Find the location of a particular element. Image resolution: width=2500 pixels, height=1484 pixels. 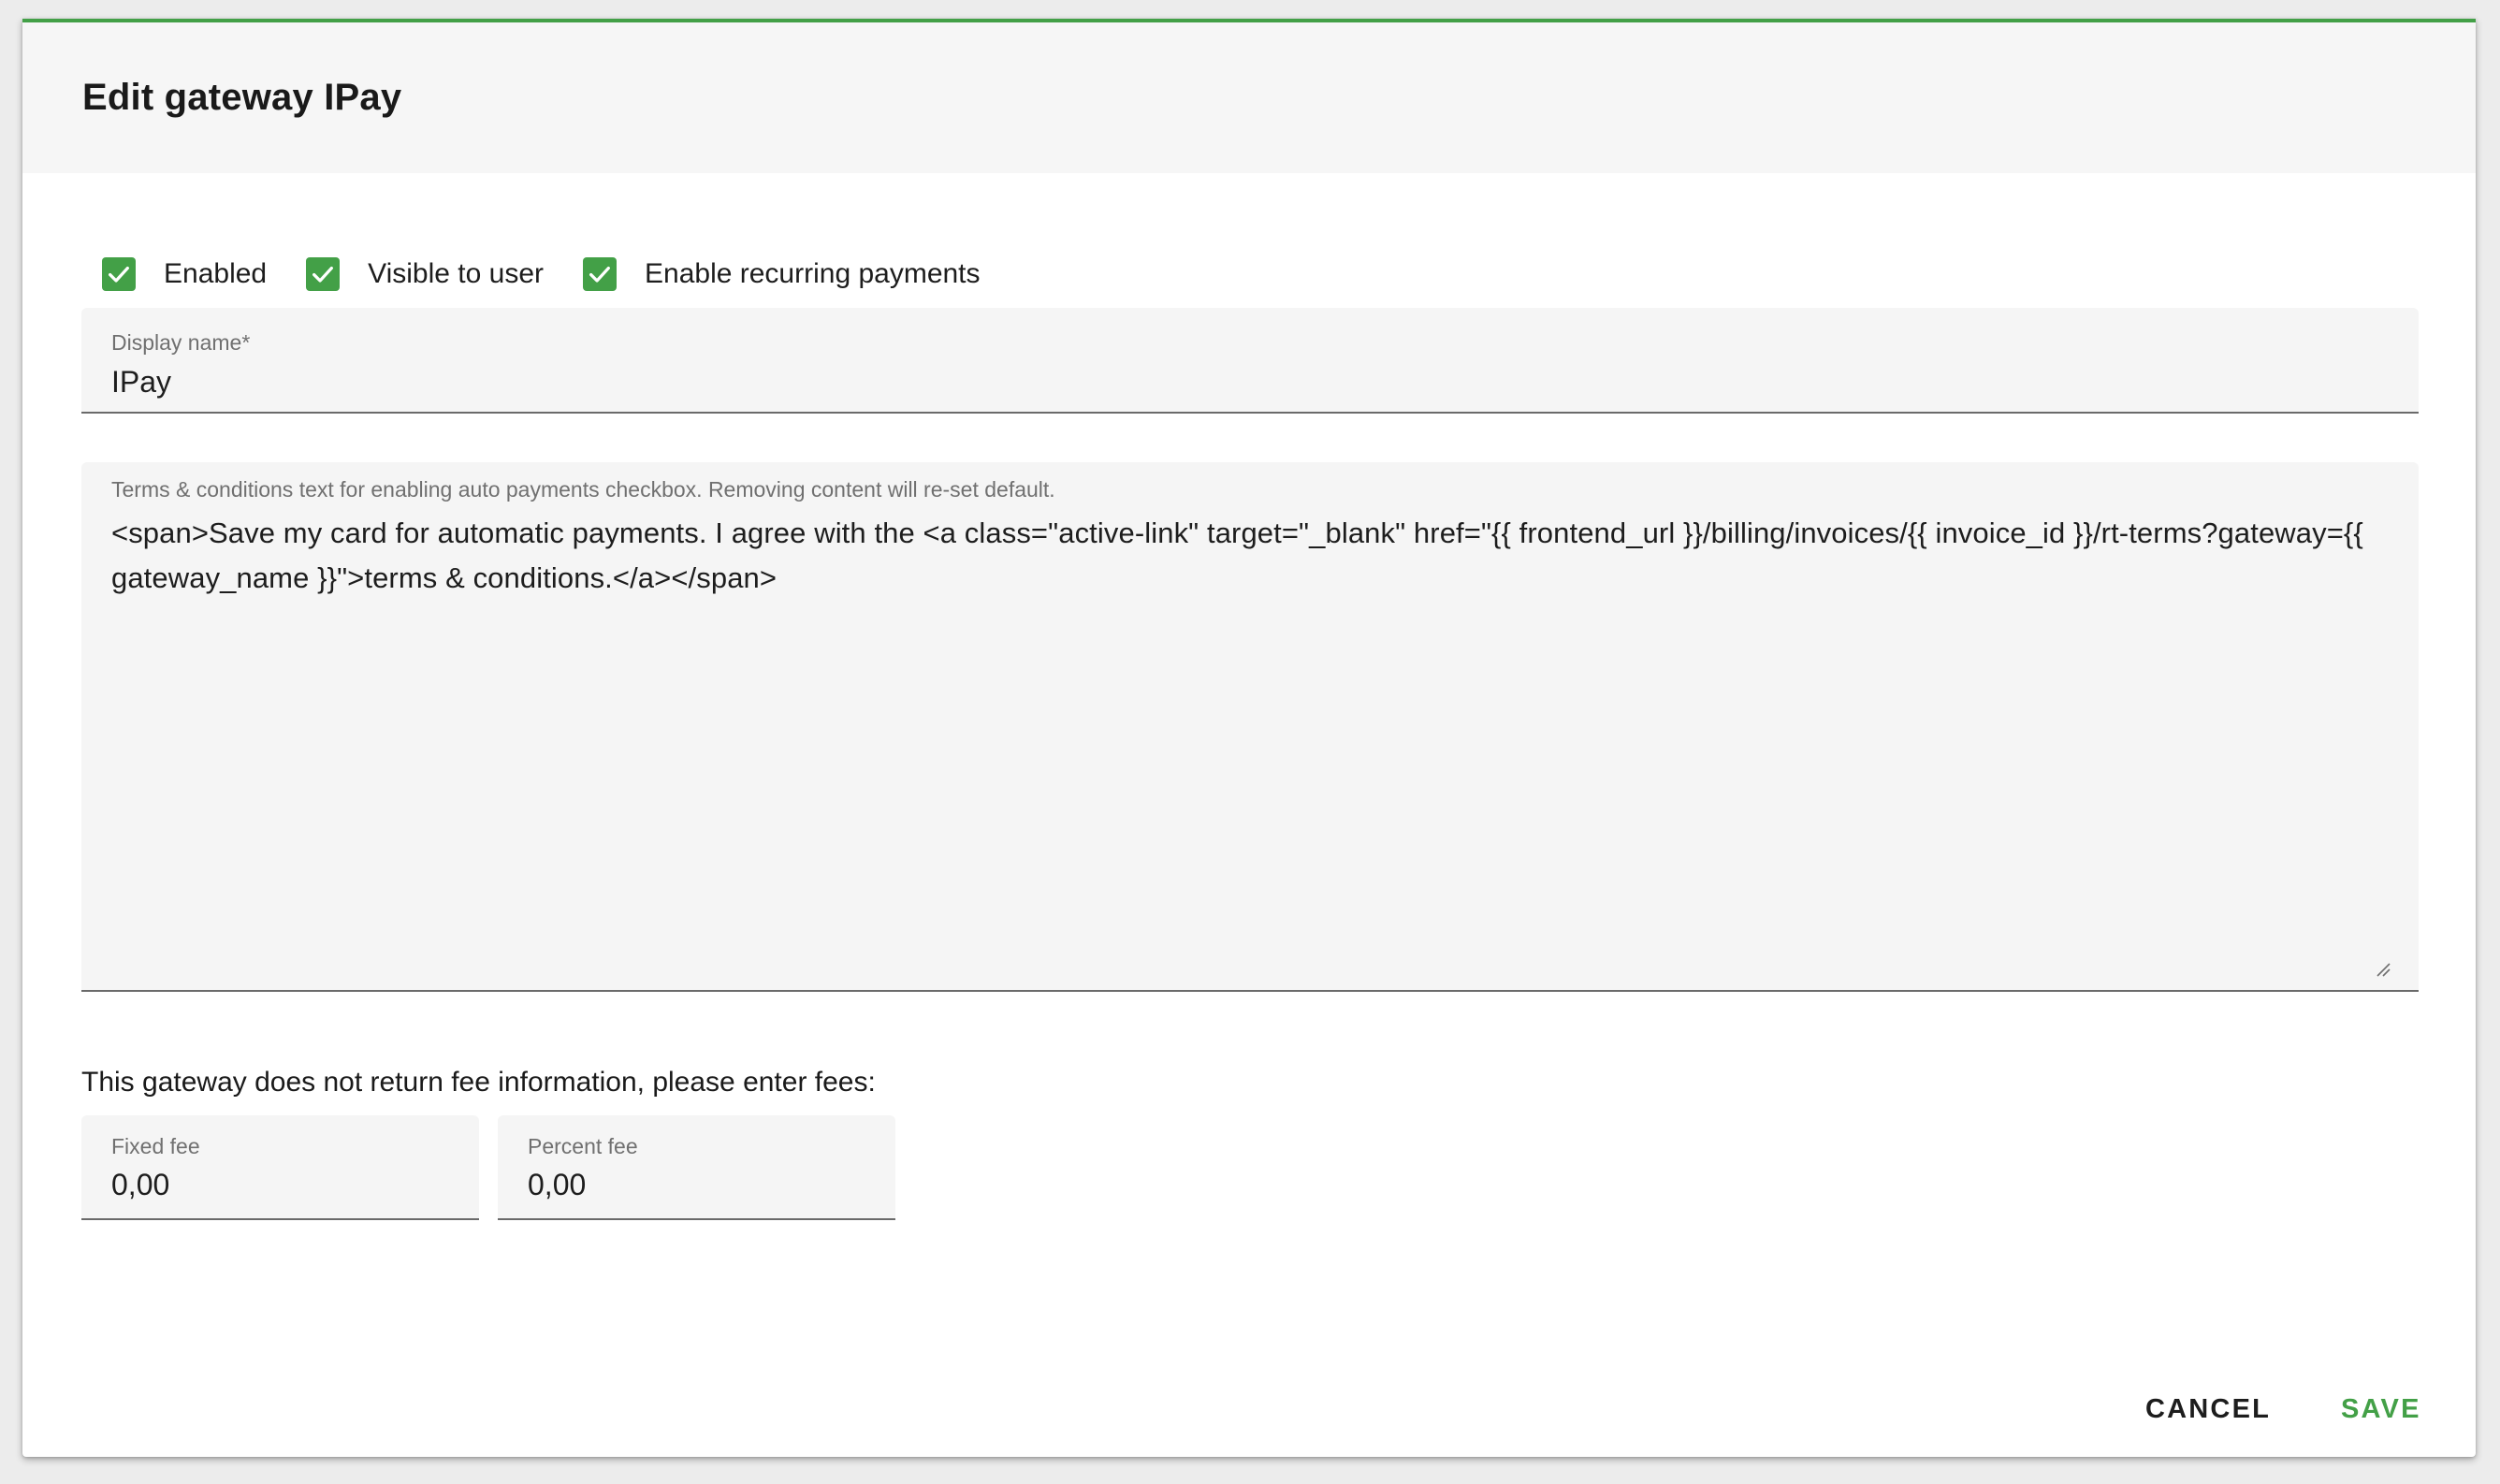

percent-fee-input: 0,00 is located at coordinates (557, 1185).